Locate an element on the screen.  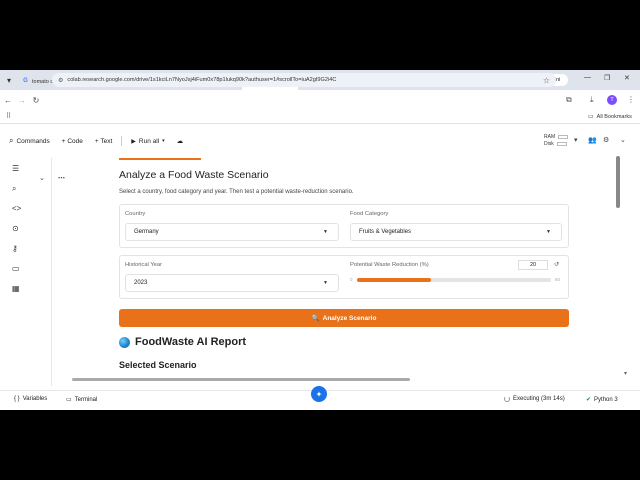
ram-label: RAM is located at coordinates (550, 137).